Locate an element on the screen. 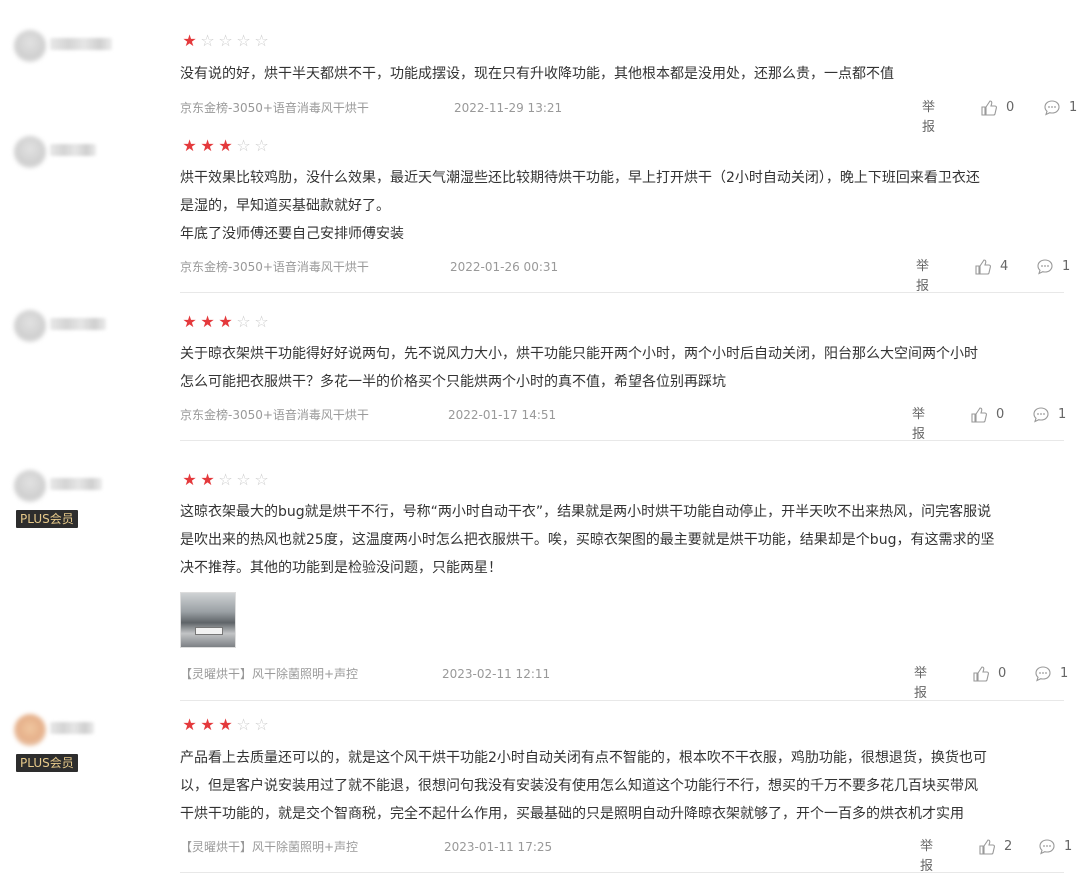 This screenshot has height=884, width=1079. like-button: 2 is located at coordinates (995, 847).